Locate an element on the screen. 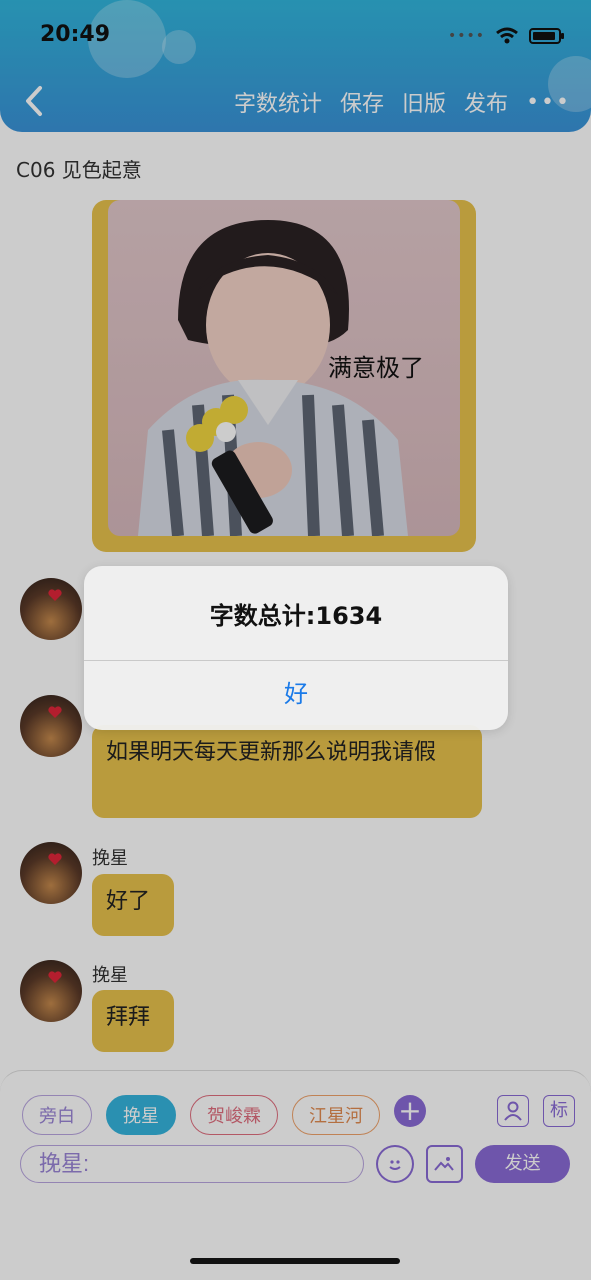 Image resolution: width=591 pixels, height=1281 pixels. word-count-alert: 字数总计:1634 好 is located at coordinates (296, 648).